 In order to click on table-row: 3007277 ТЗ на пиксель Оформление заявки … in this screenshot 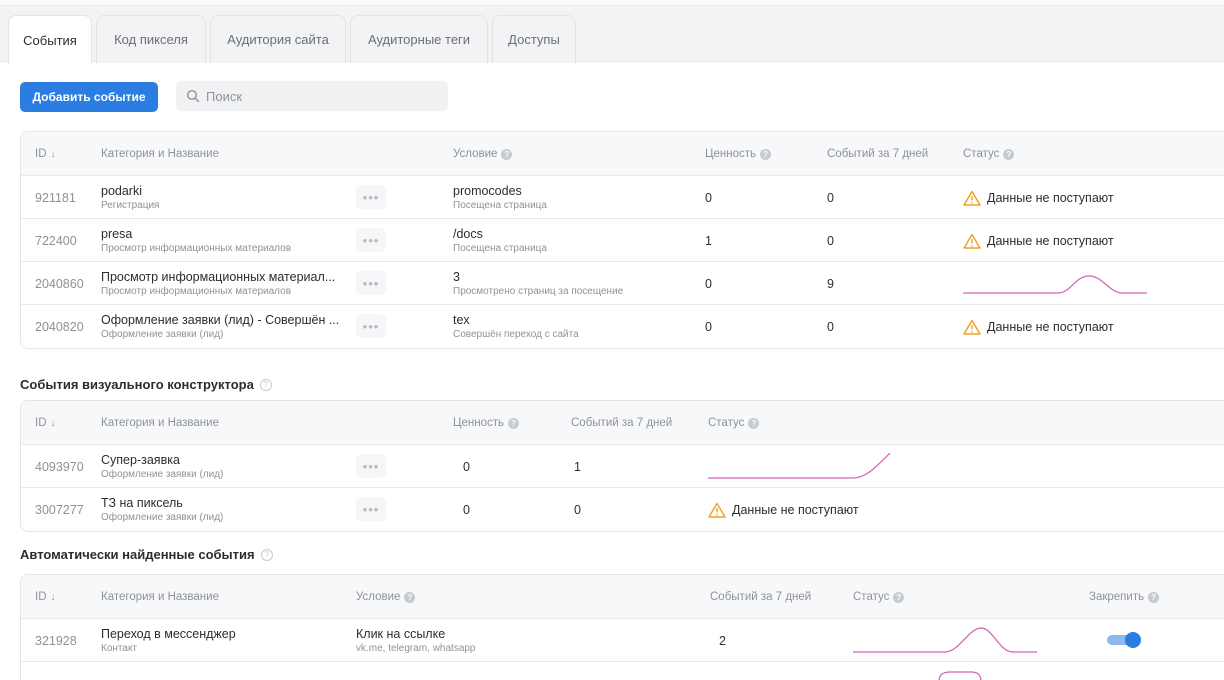, I will do `click(622, 509)`.